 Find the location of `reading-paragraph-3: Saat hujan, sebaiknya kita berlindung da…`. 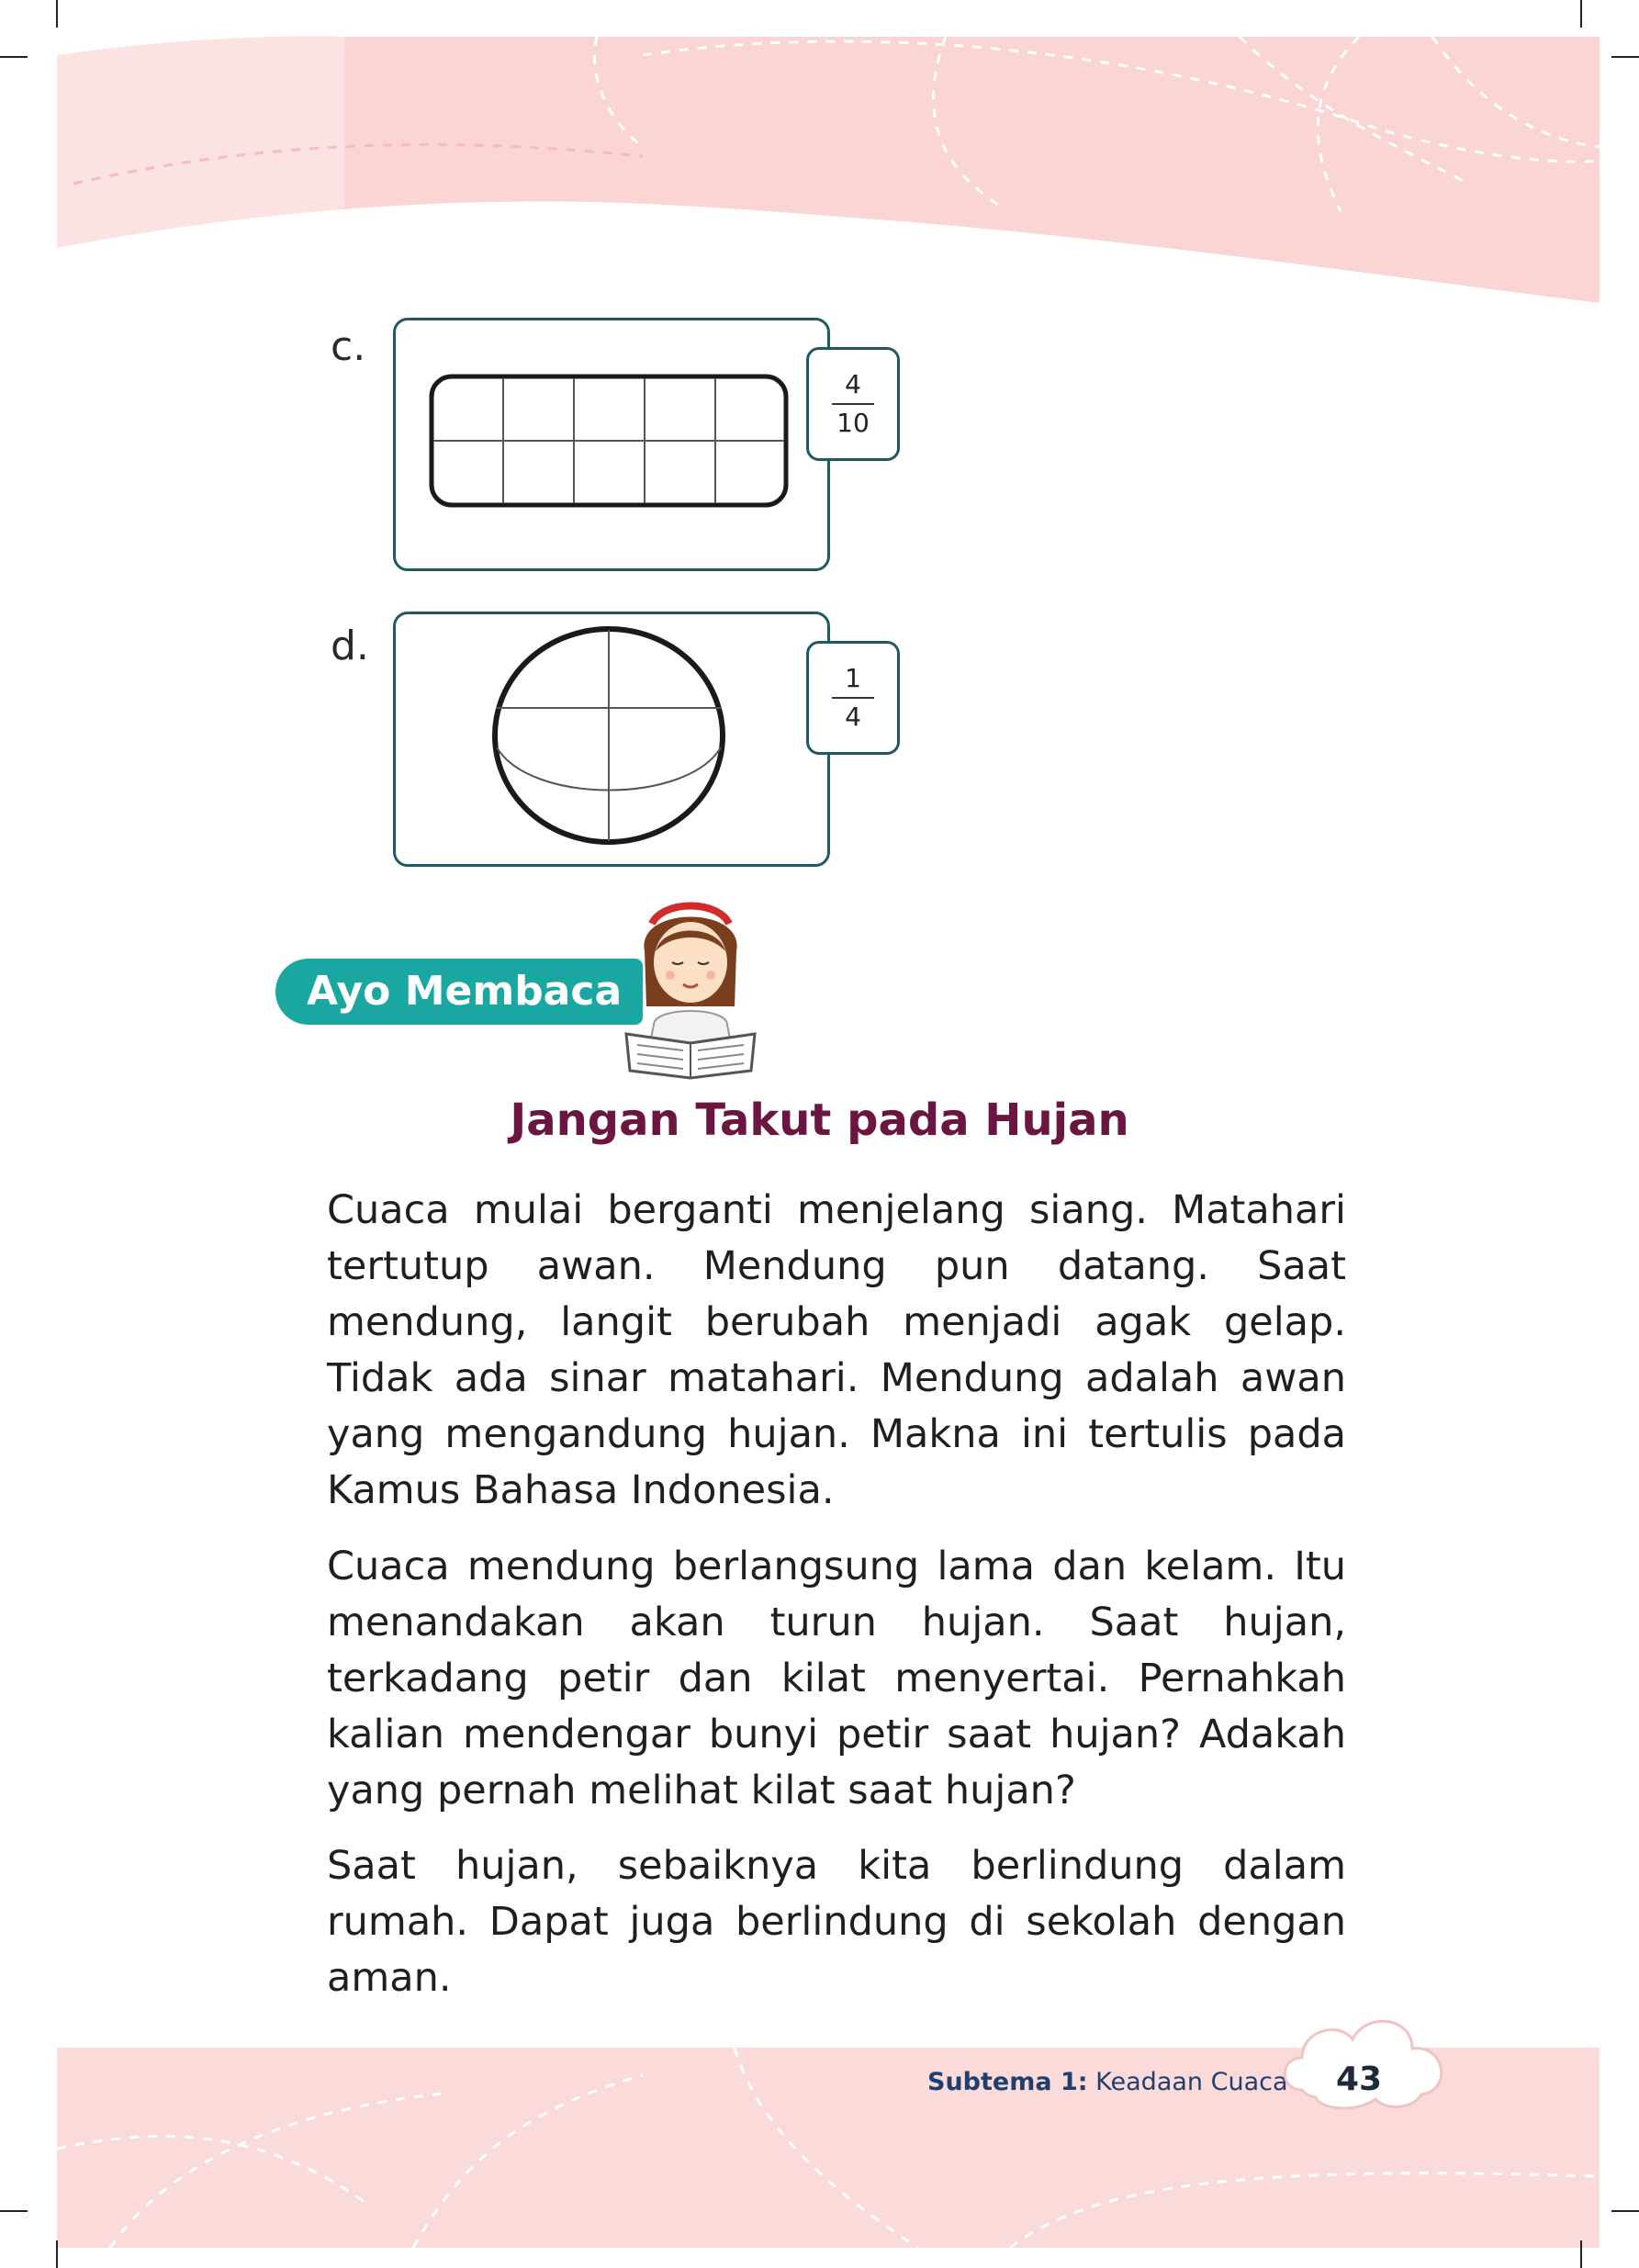

reading-paragraph-3: Saat hujan, sebaiknya kita berlindung da… is located at coordinates (836, 1922).